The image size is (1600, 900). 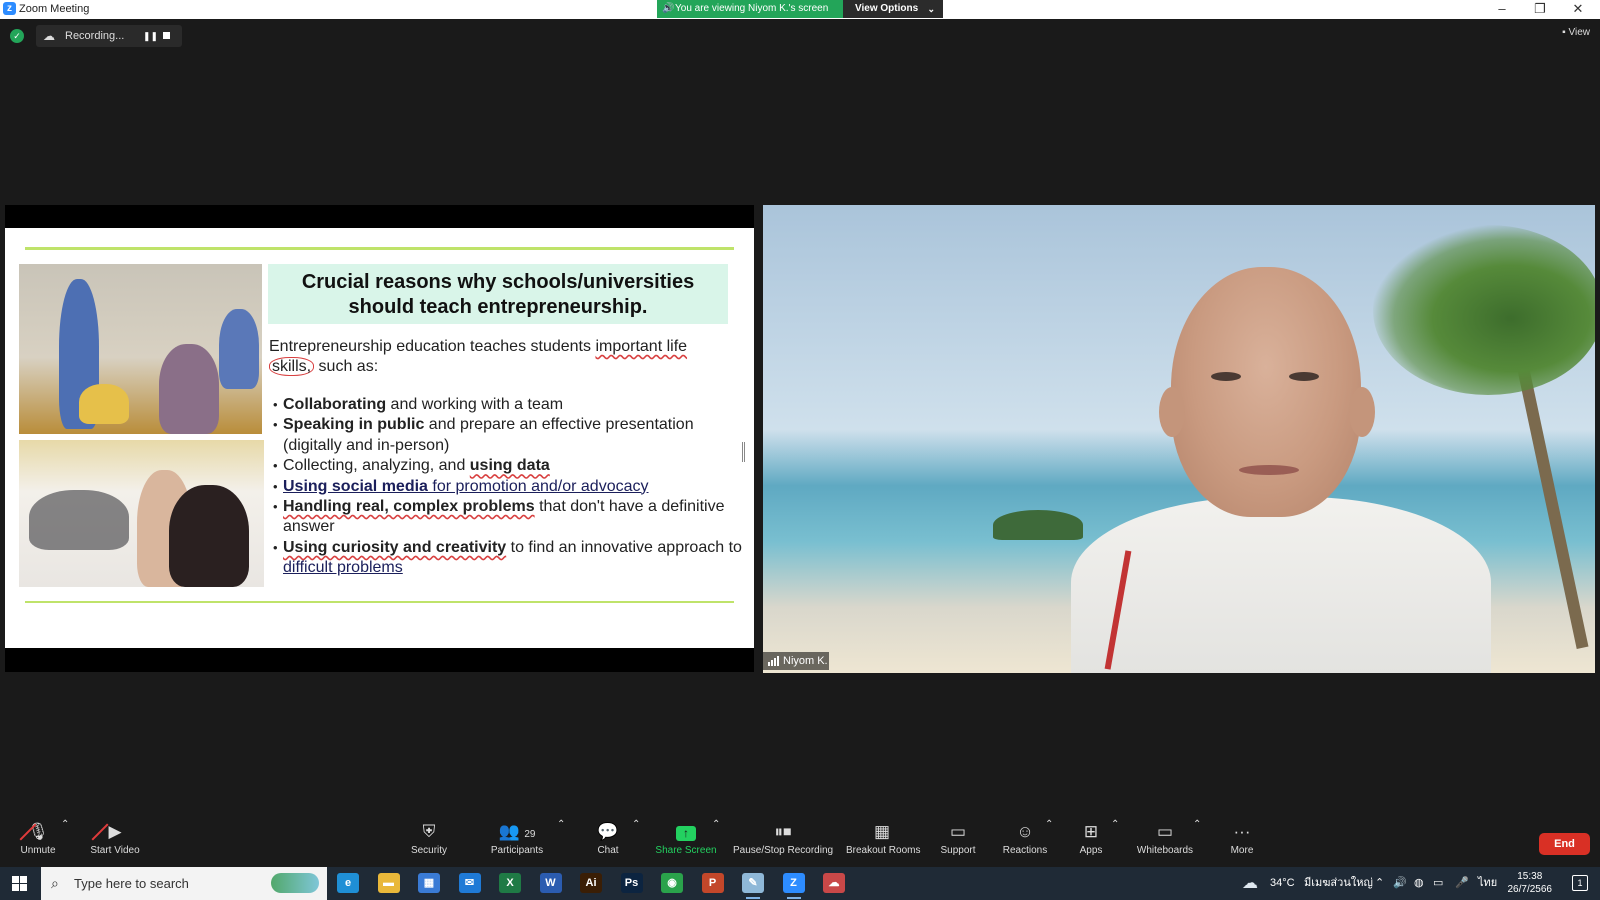 I want to click on view-label: View, so click(x=1579, y=32).